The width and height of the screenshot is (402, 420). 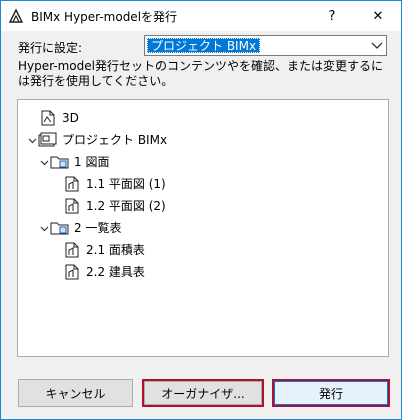 I want to click on tree-item-label: 2 一覧表, so click(x=98, y=228).